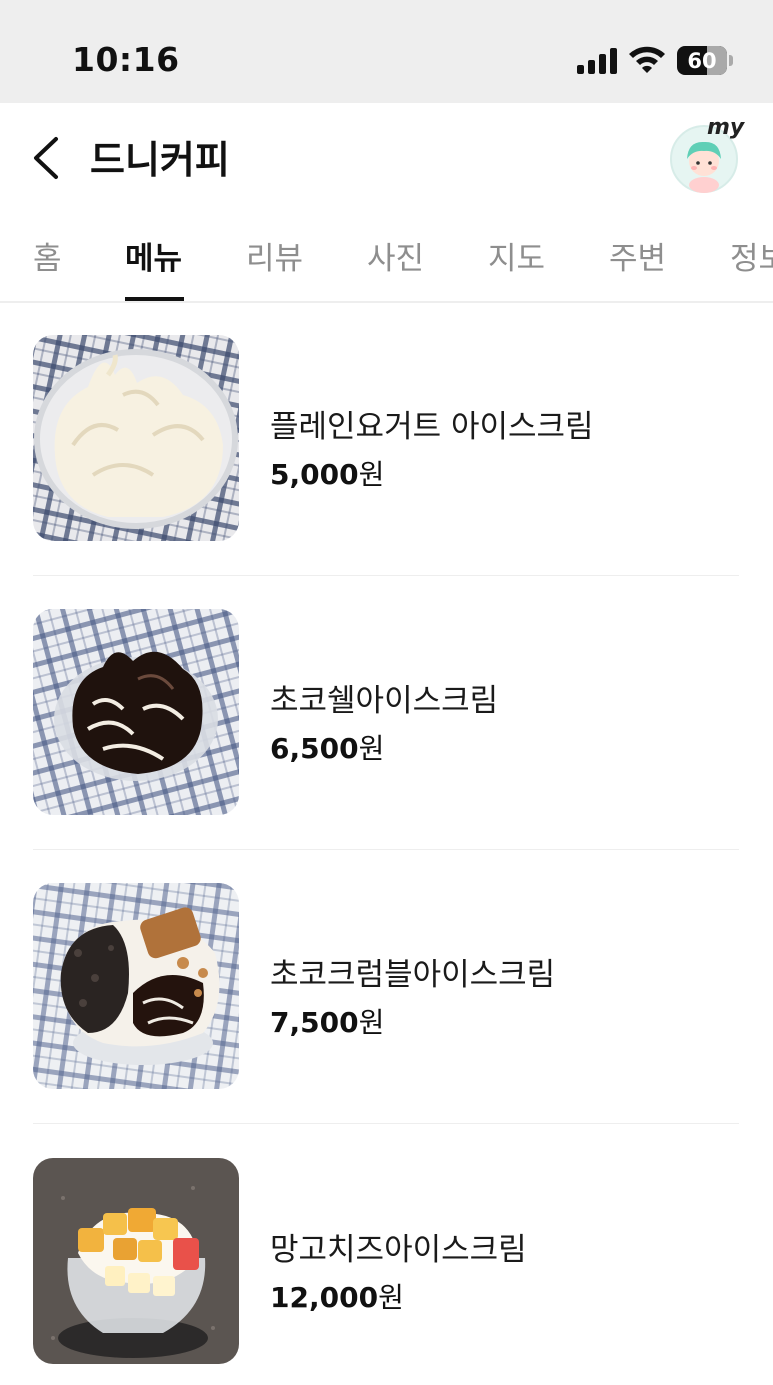 This screenshot has height=1385, width=773. I want to click on tab-reviews: 리뷰, so click(274, 255).